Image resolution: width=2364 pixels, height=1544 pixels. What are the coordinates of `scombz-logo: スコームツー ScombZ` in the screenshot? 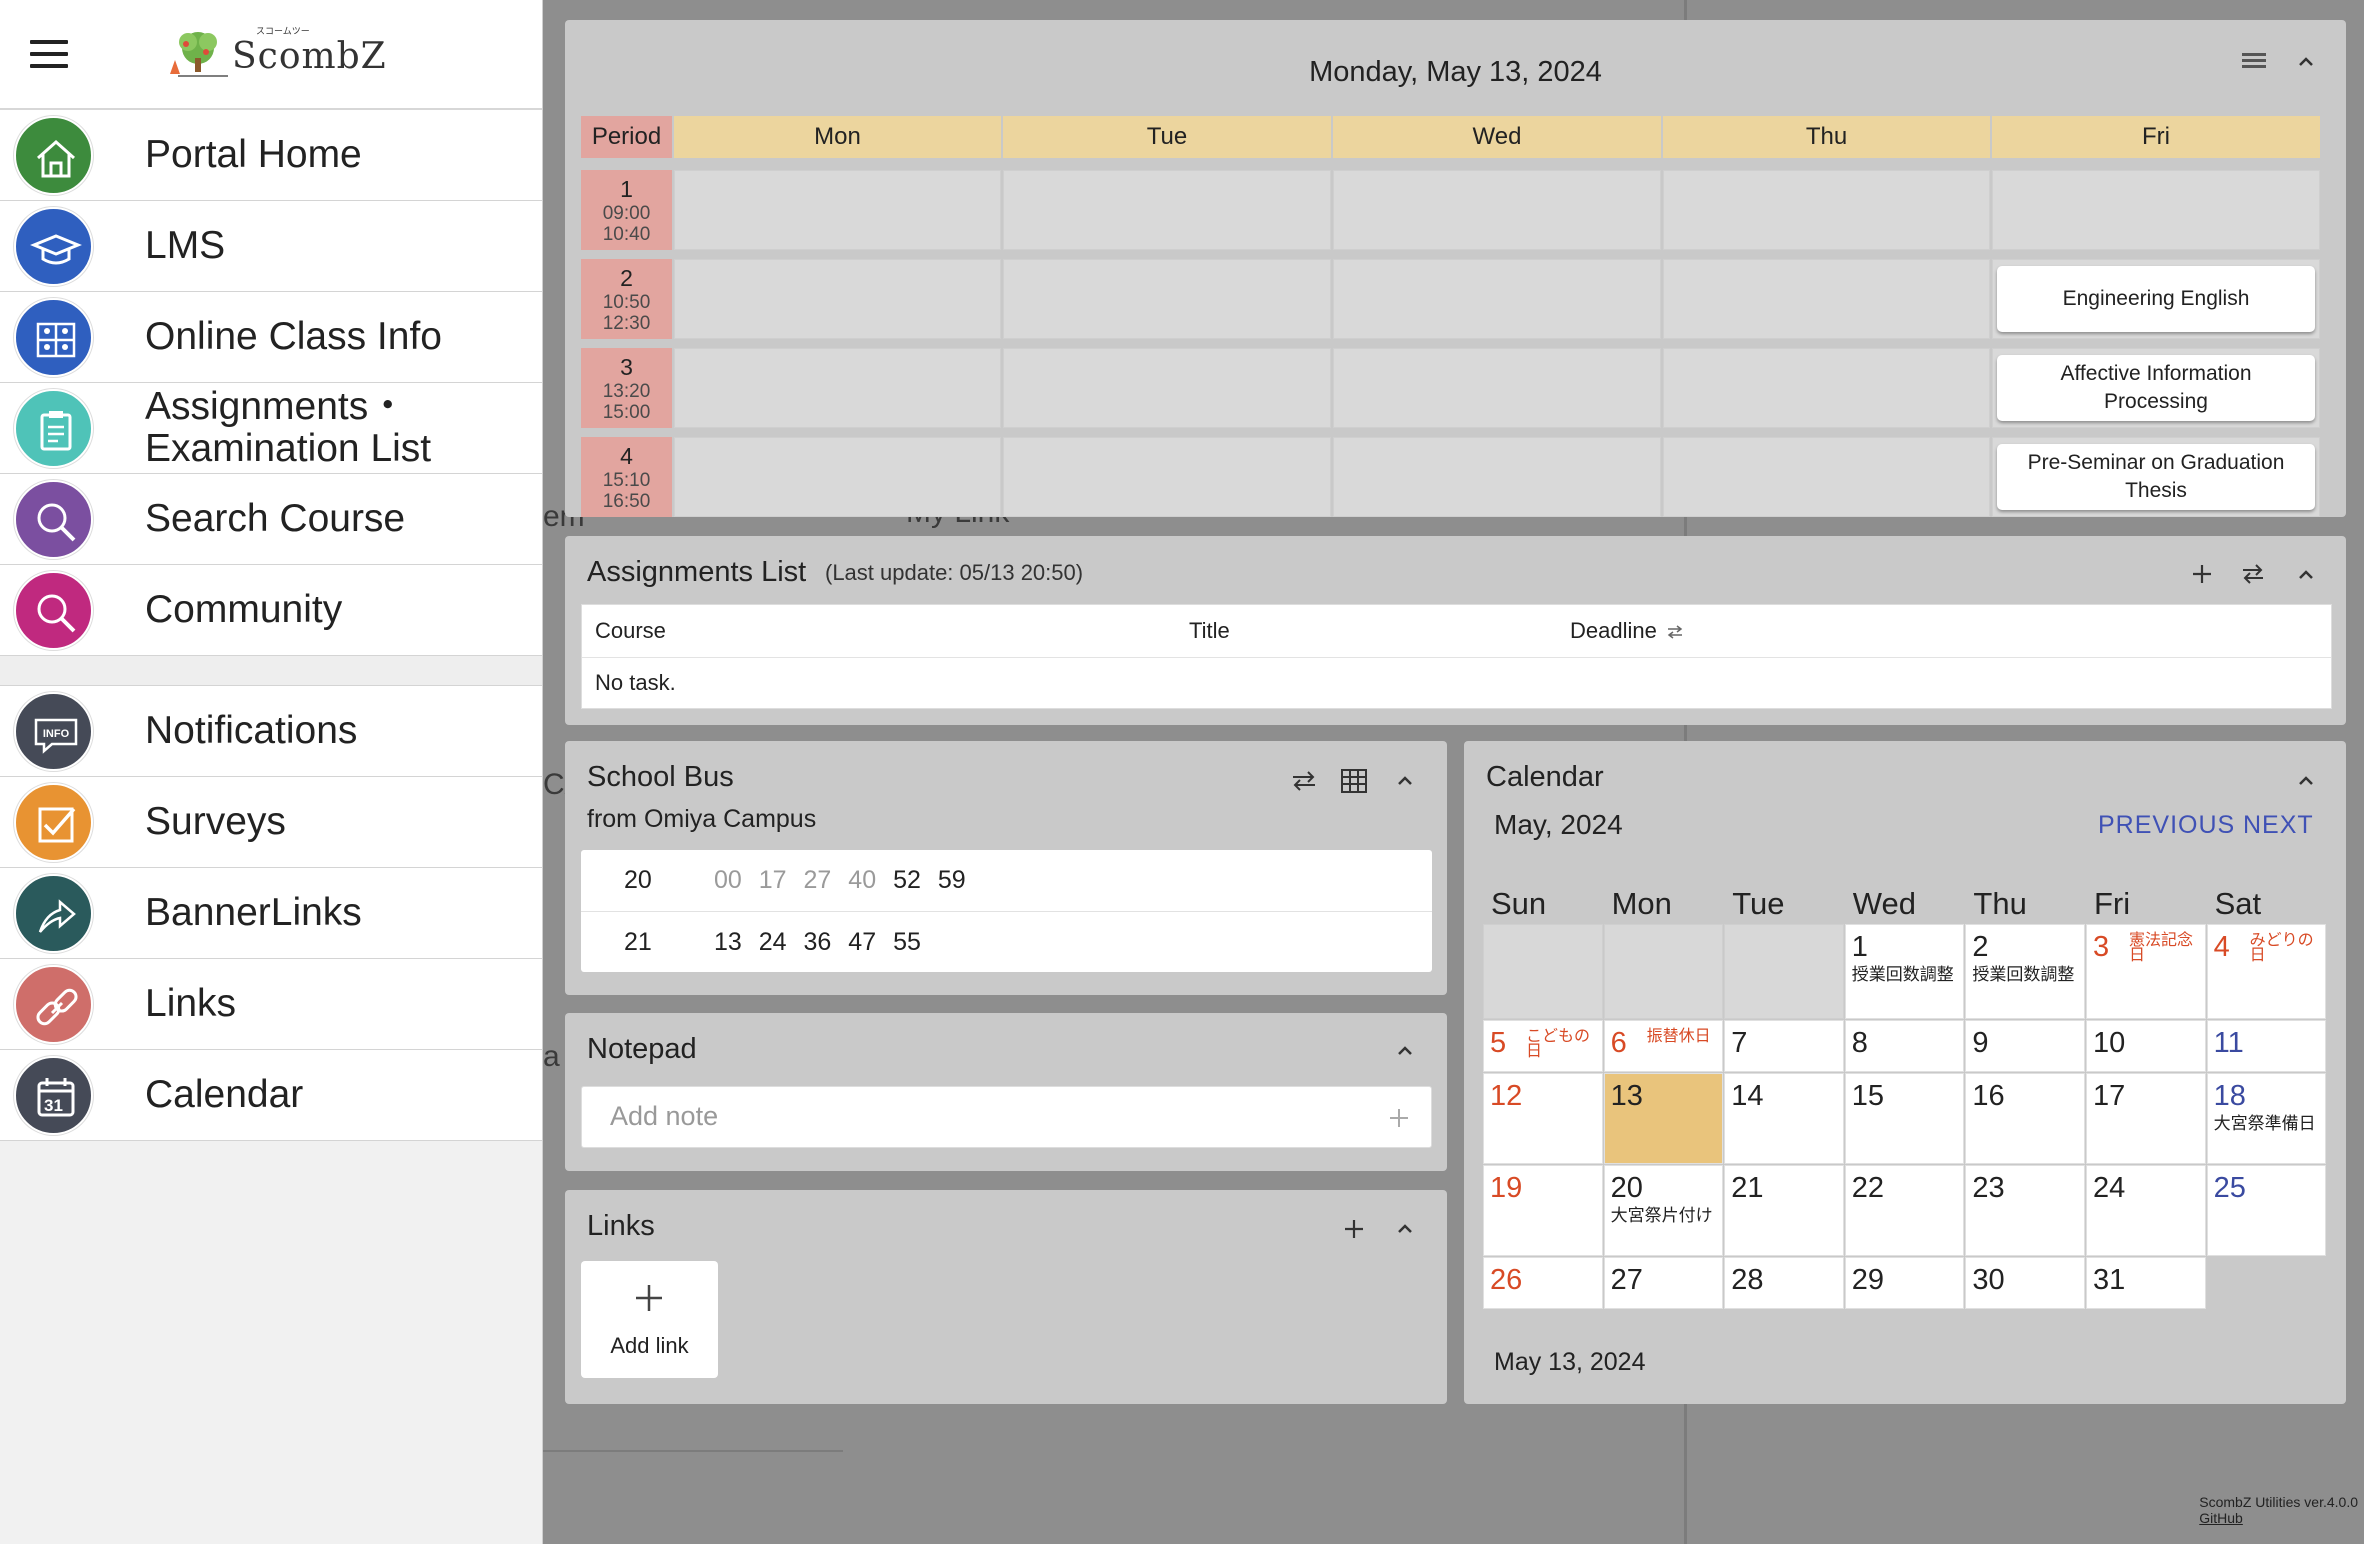 It's located at (277, 53).